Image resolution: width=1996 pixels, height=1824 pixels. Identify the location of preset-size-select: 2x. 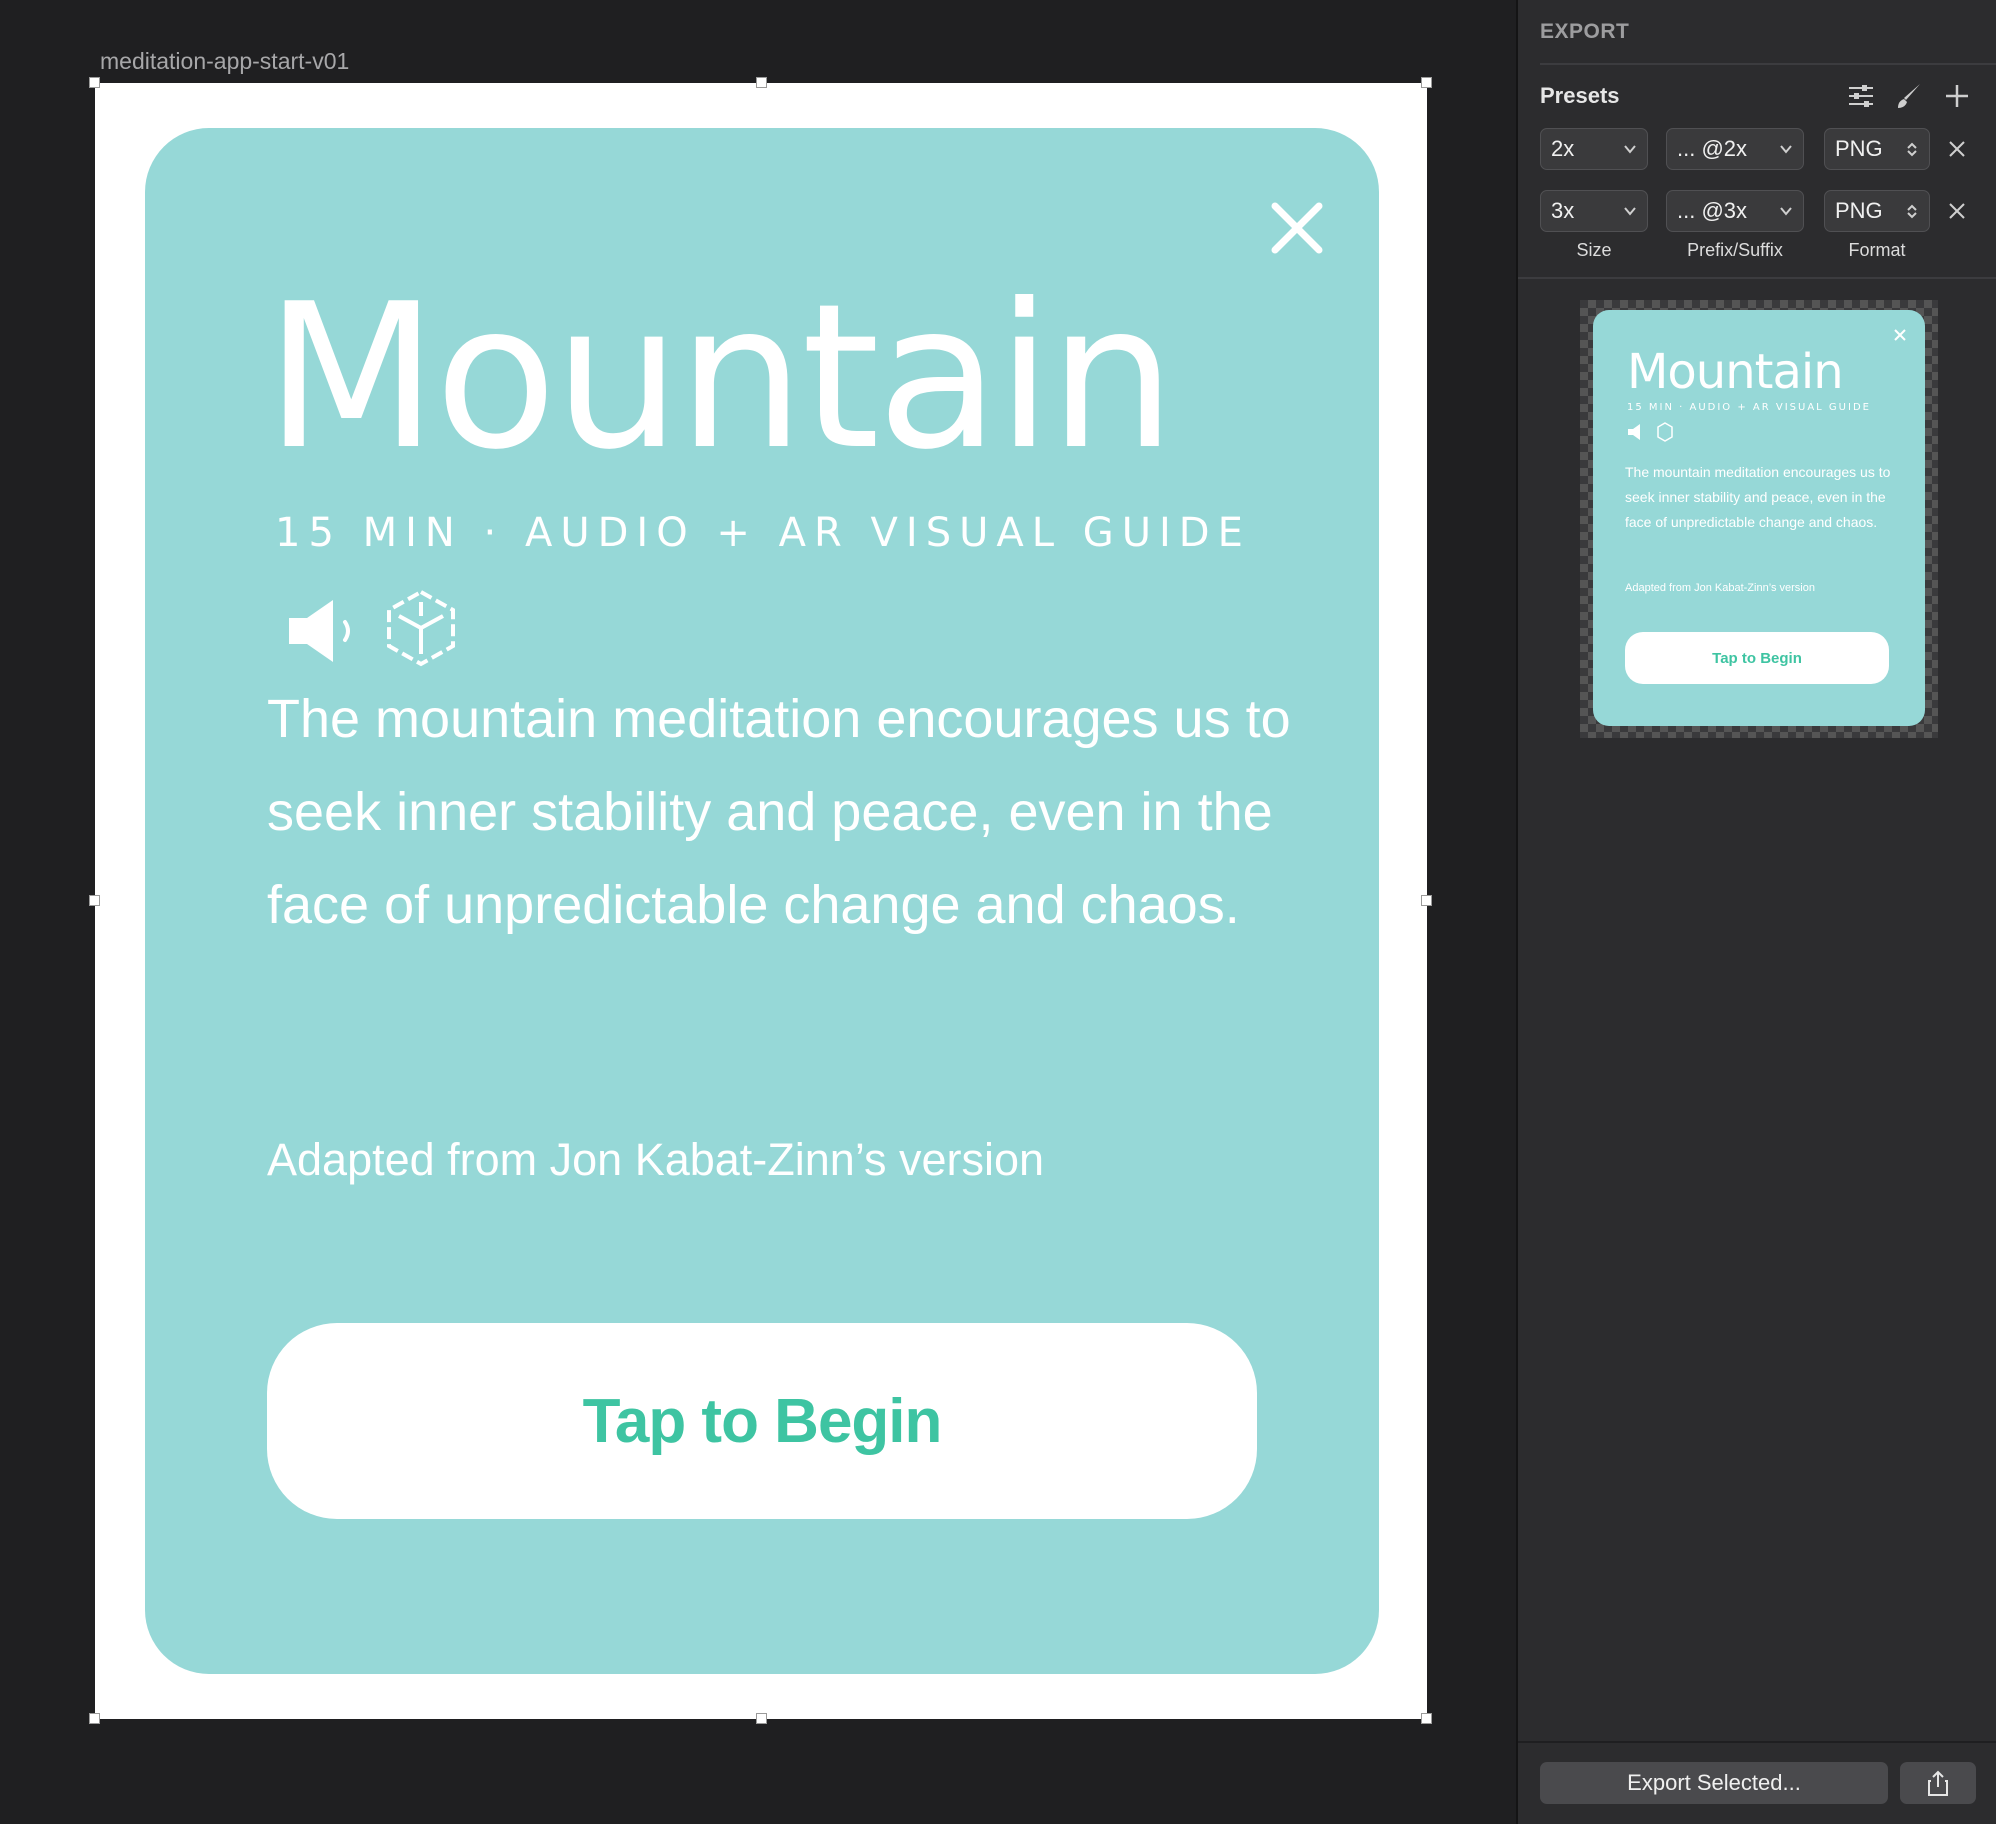
(1594, 149).